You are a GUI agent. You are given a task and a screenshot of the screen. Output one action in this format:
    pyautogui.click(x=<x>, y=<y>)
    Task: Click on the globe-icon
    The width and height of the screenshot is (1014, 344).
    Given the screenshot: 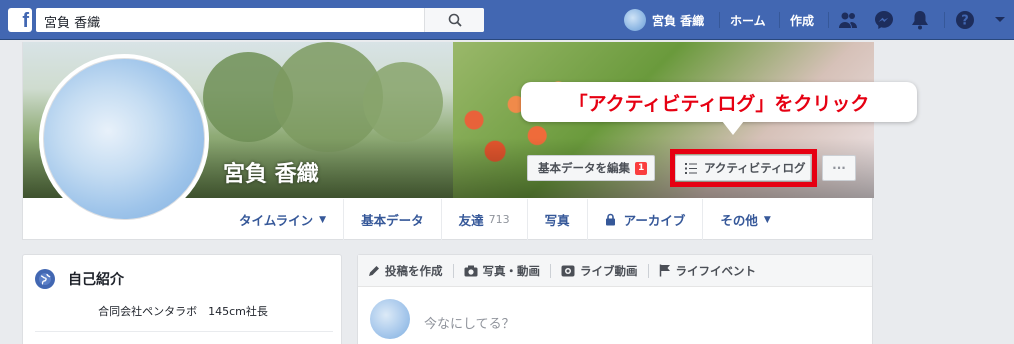 What is the action you would take?
    pyautogui.click(x=45, y=279)
    